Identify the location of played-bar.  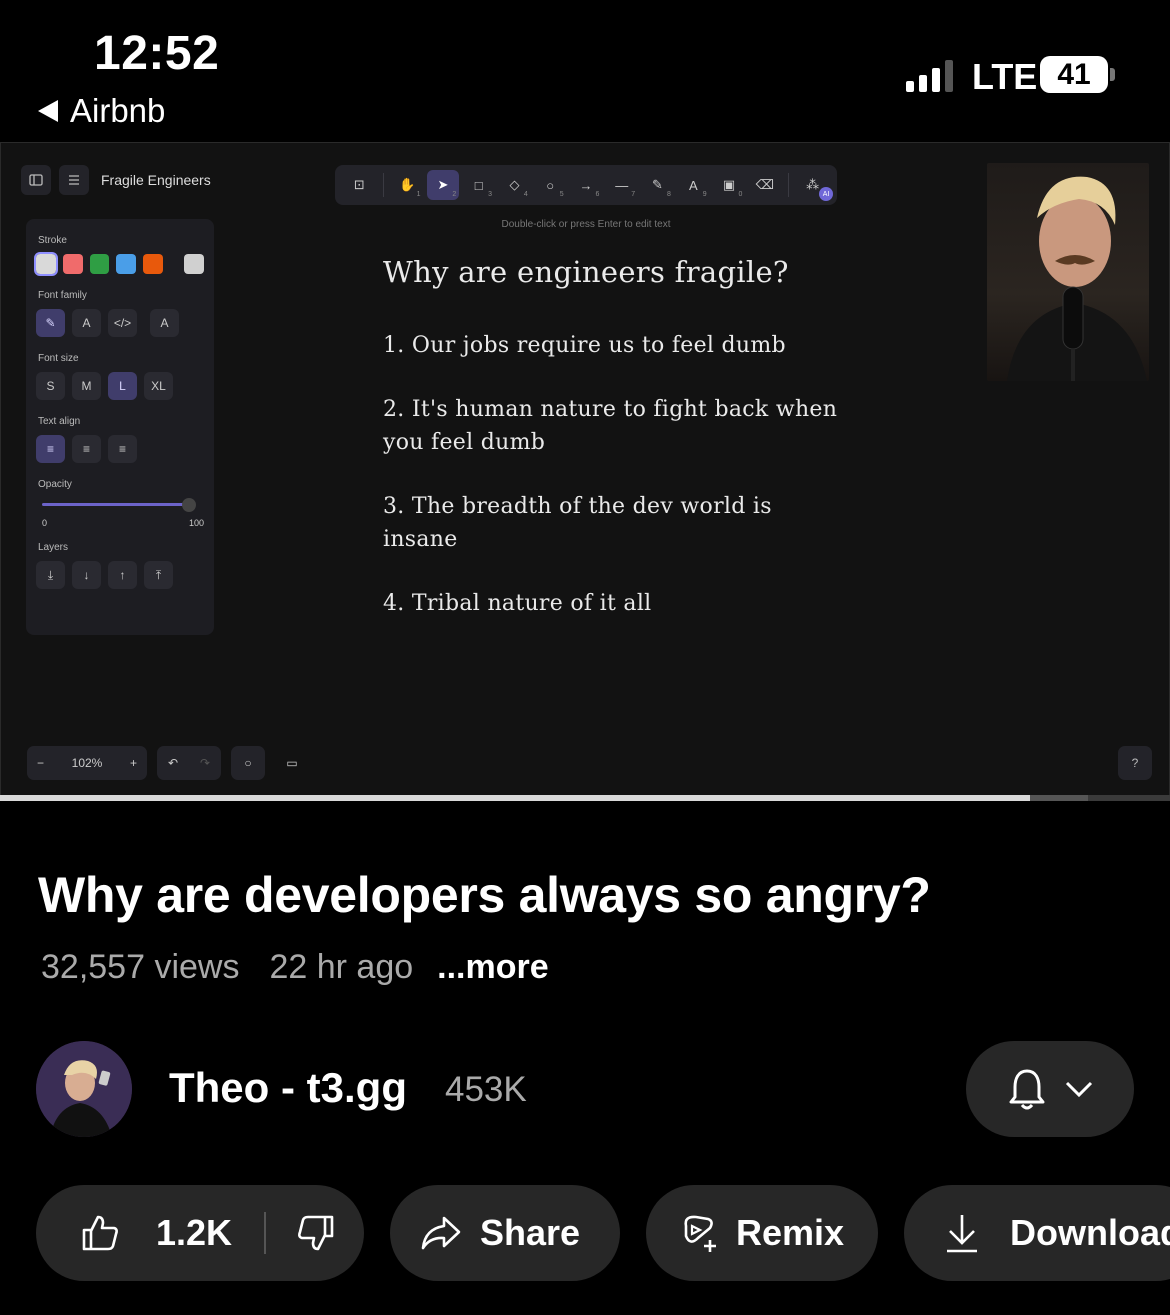
(515, 798).